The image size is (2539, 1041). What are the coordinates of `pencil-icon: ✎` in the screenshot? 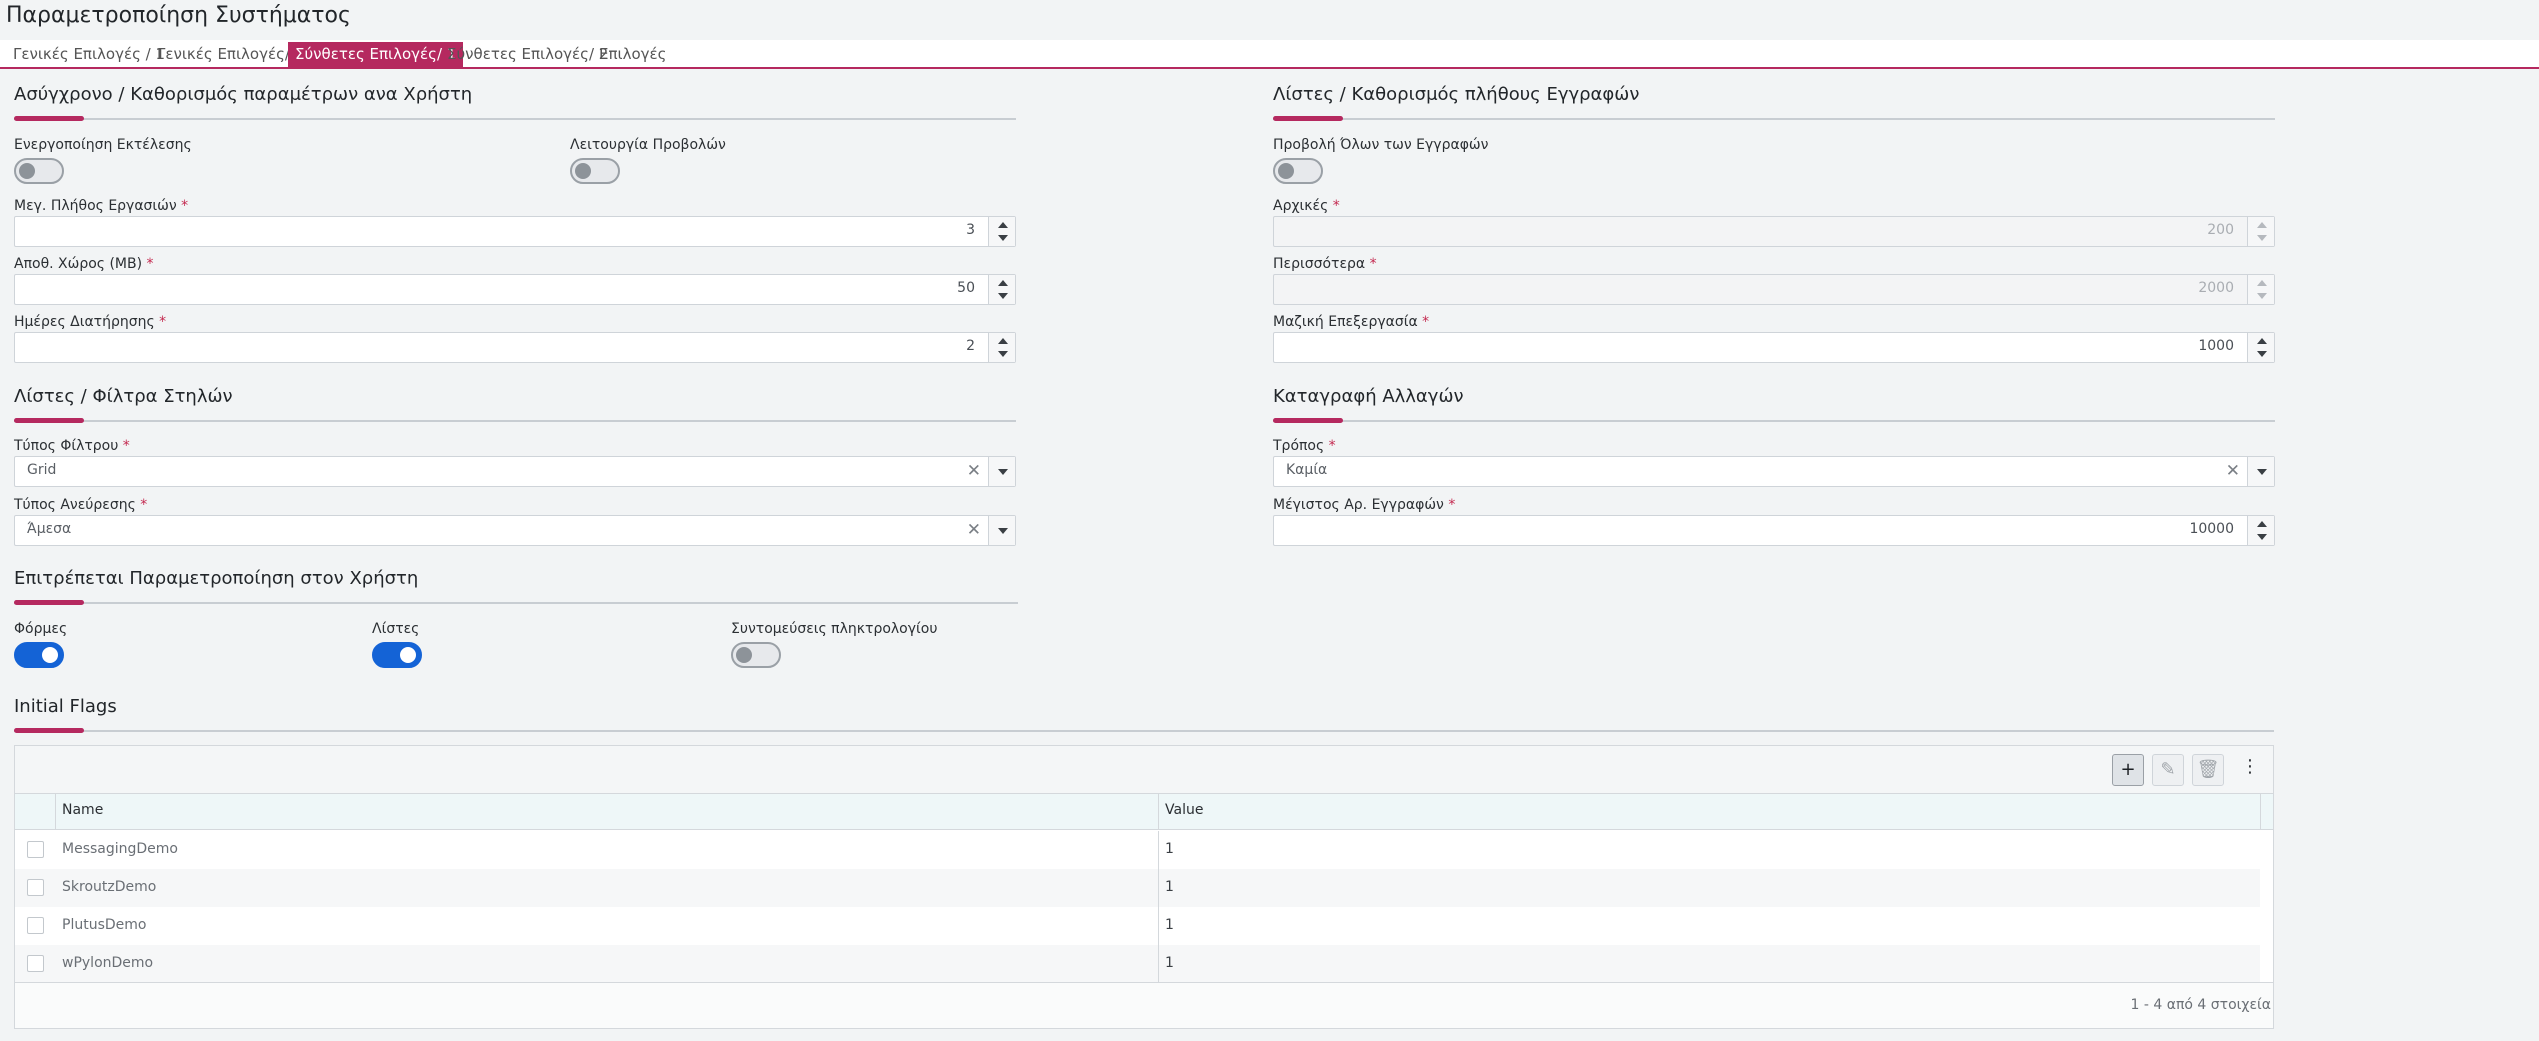 It's located at (2168, 769).